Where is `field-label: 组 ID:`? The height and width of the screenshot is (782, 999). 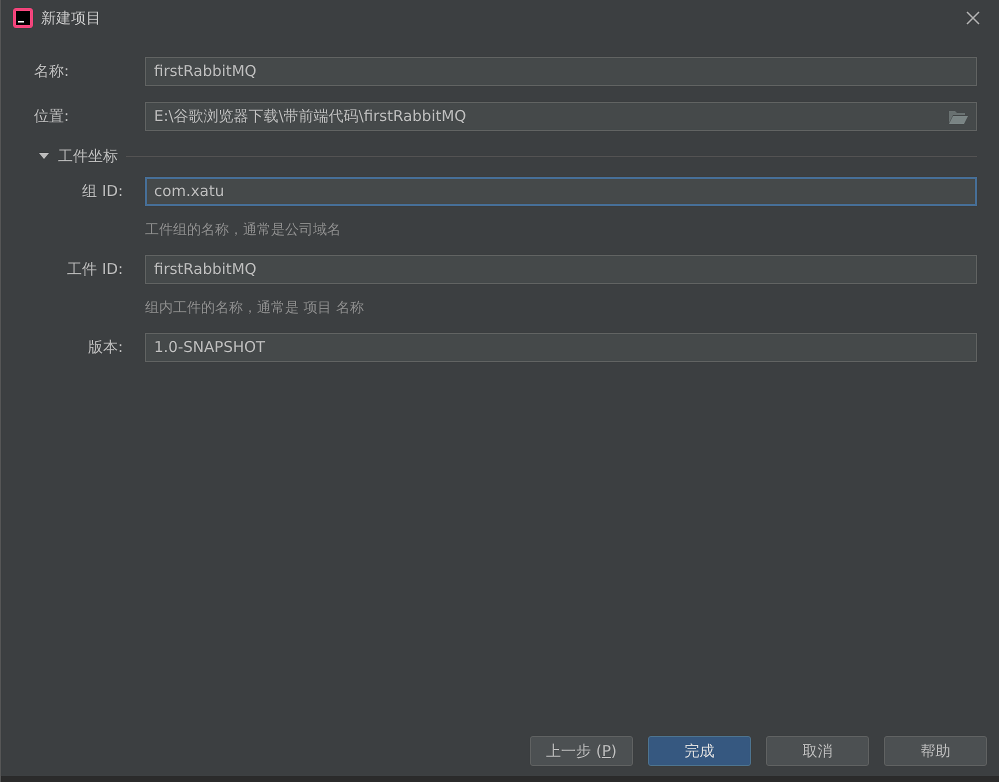 field-label: 组 ID: is located at coordinates (102, 191).